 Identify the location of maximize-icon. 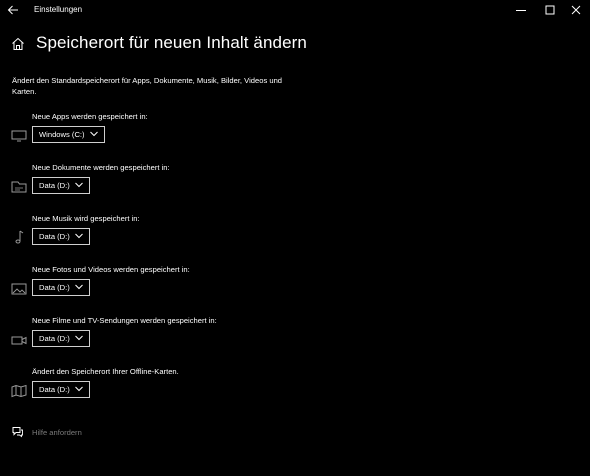
(550, 10).